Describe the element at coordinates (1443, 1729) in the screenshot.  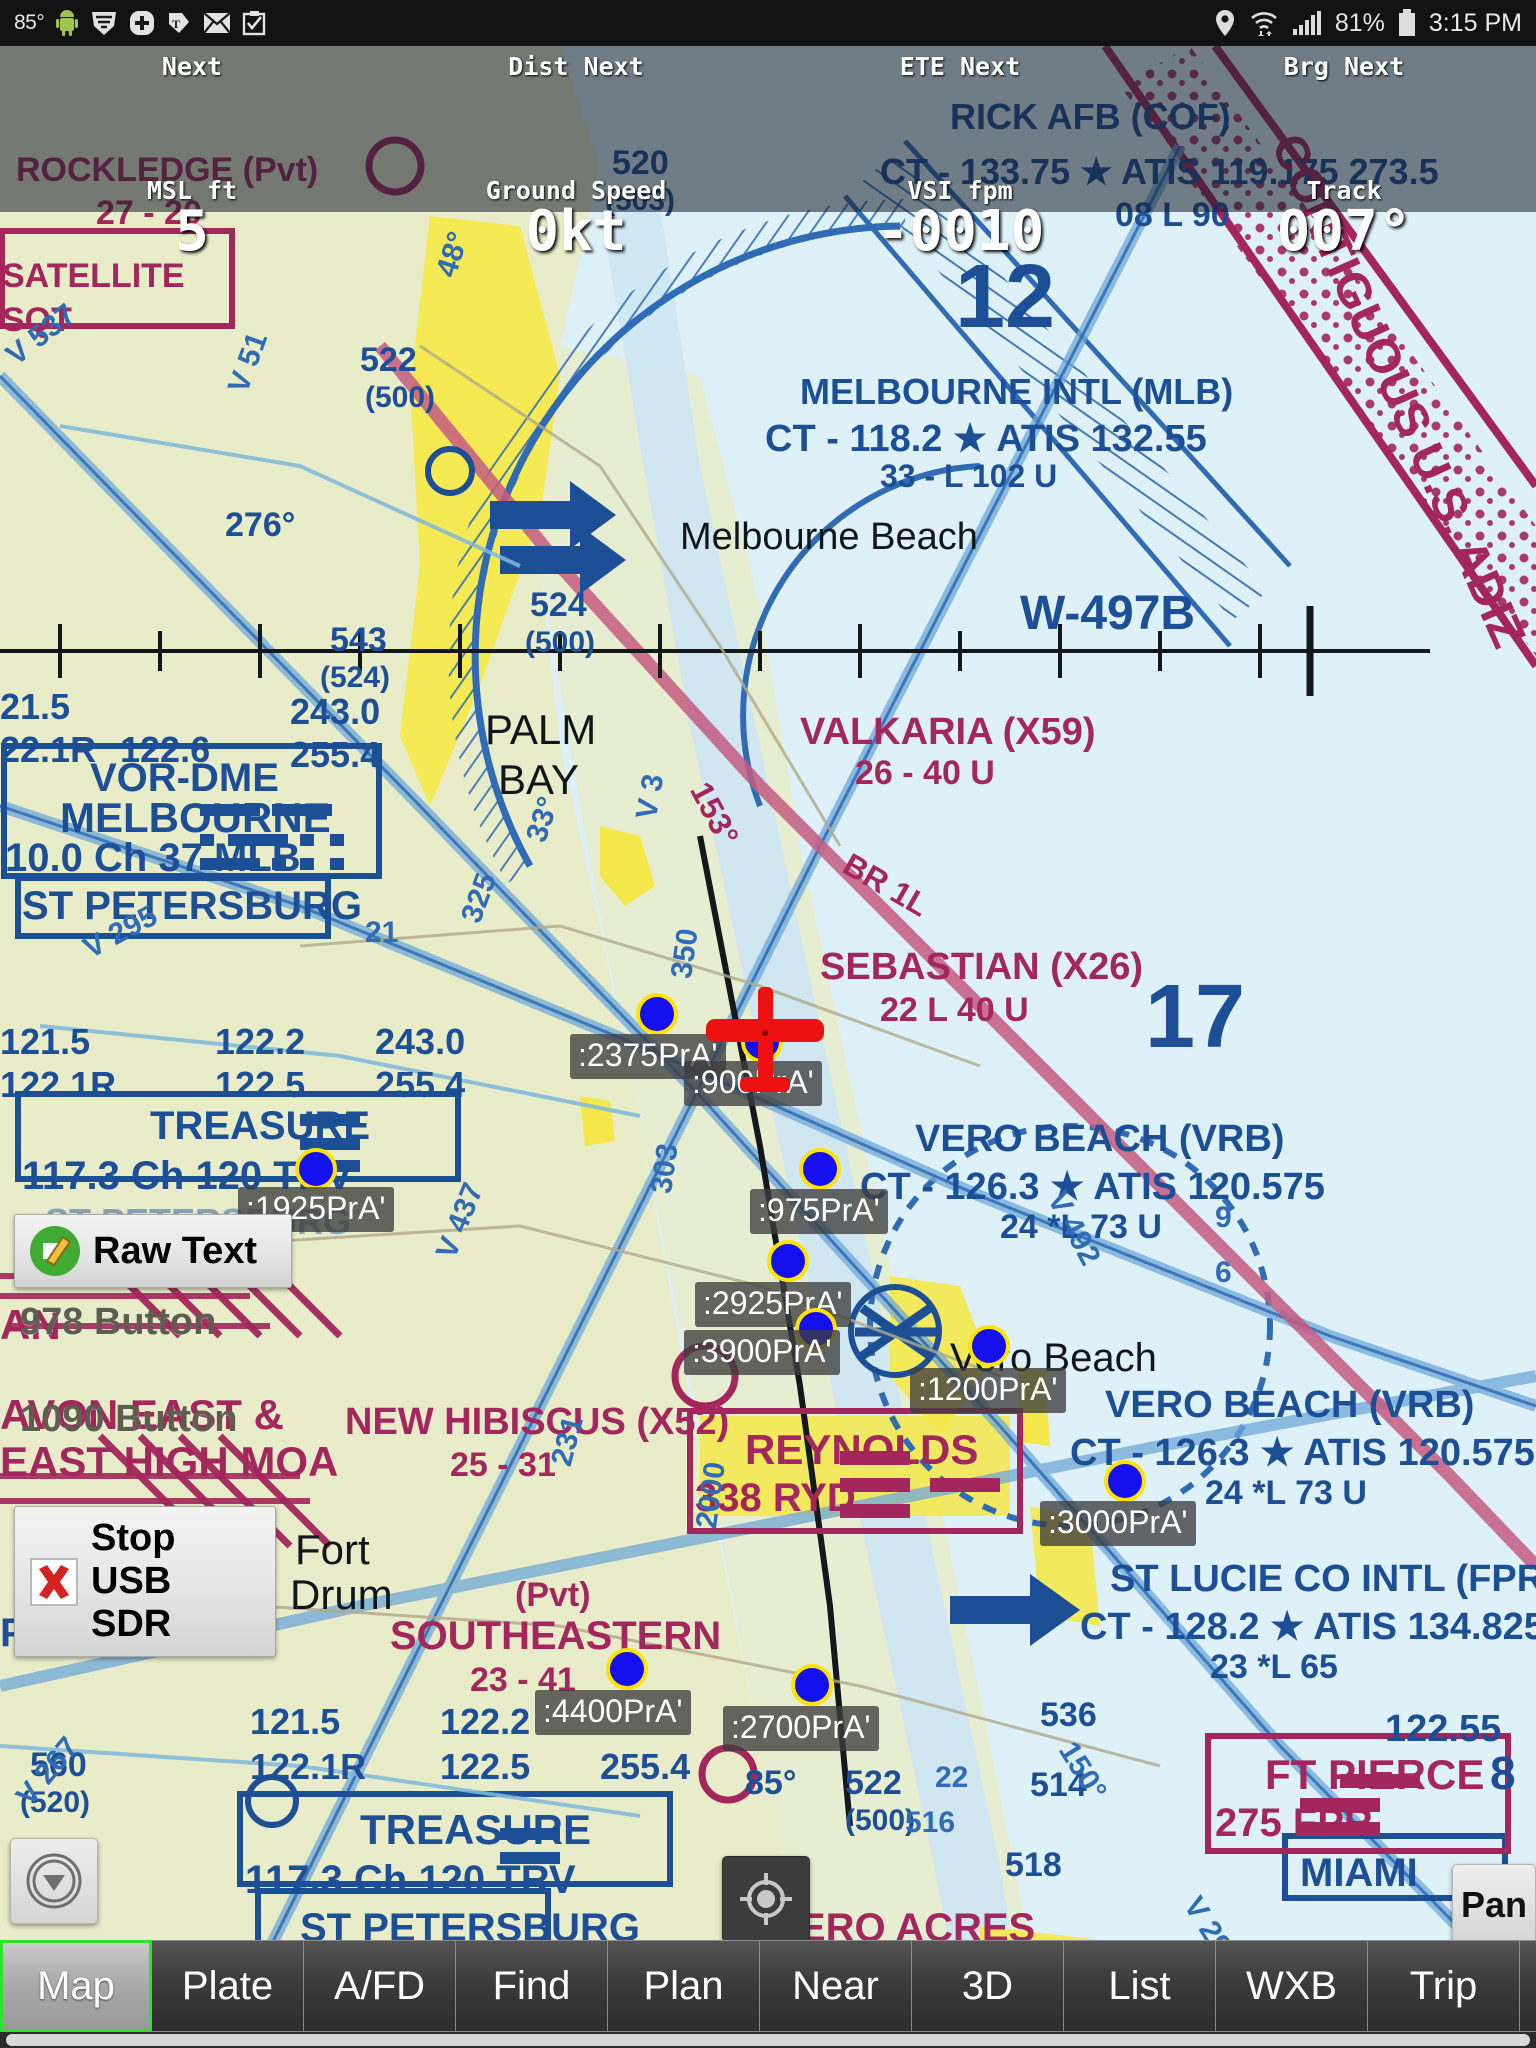
I see `chart-label: 122.55` at that location.